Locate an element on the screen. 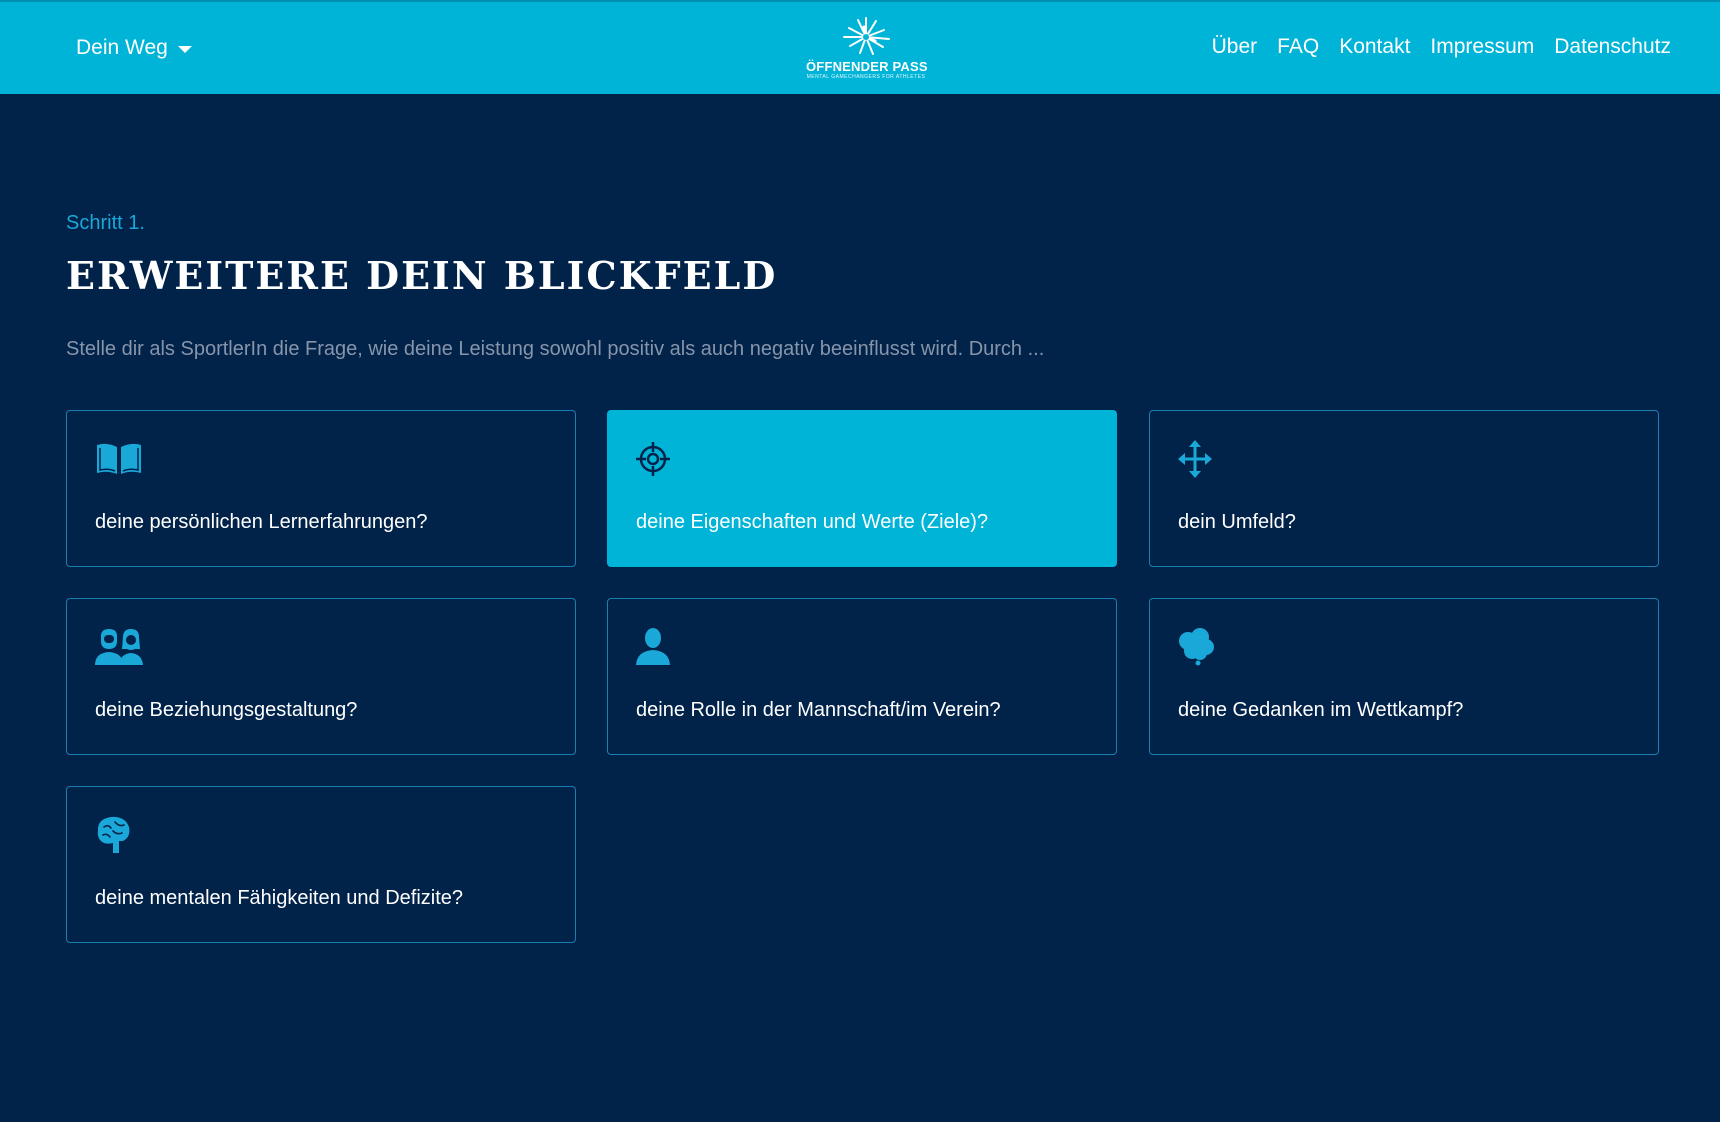 Image resolution: width=1720 pixels, height=1122 pixels. card-lernerfahrungen: deine persönlichen Lernerfahrungen? is located at coordinates (321, 488).